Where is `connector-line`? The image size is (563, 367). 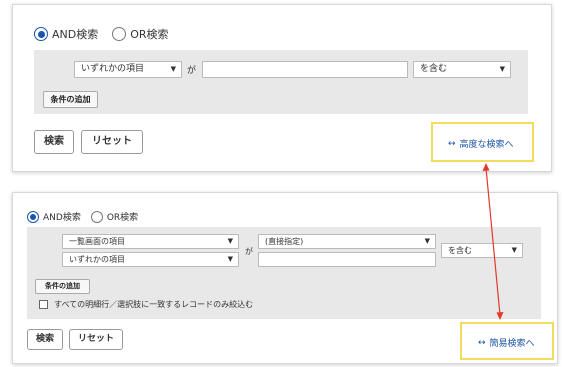
connector-line is located at coordinates (493, 241).